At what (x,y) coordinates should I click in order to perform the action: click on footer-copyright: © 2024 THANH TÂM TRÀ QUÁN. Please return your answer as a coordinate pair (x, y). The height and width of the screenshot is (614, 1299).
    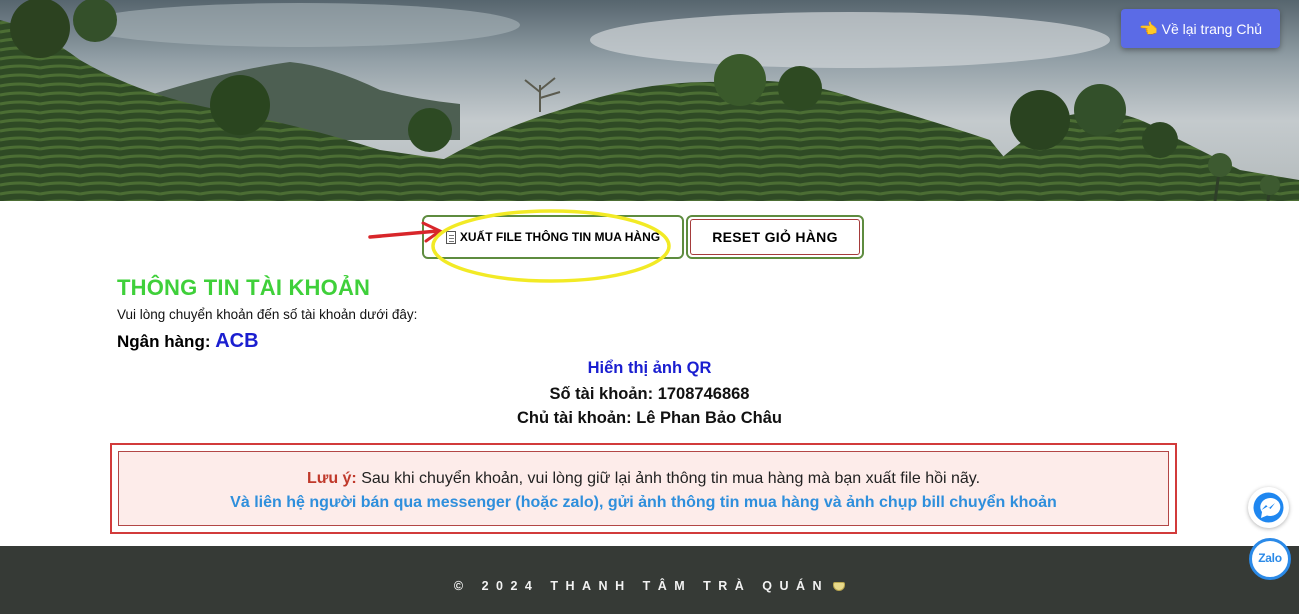
    Looking at the image, I should click on (649, 586).